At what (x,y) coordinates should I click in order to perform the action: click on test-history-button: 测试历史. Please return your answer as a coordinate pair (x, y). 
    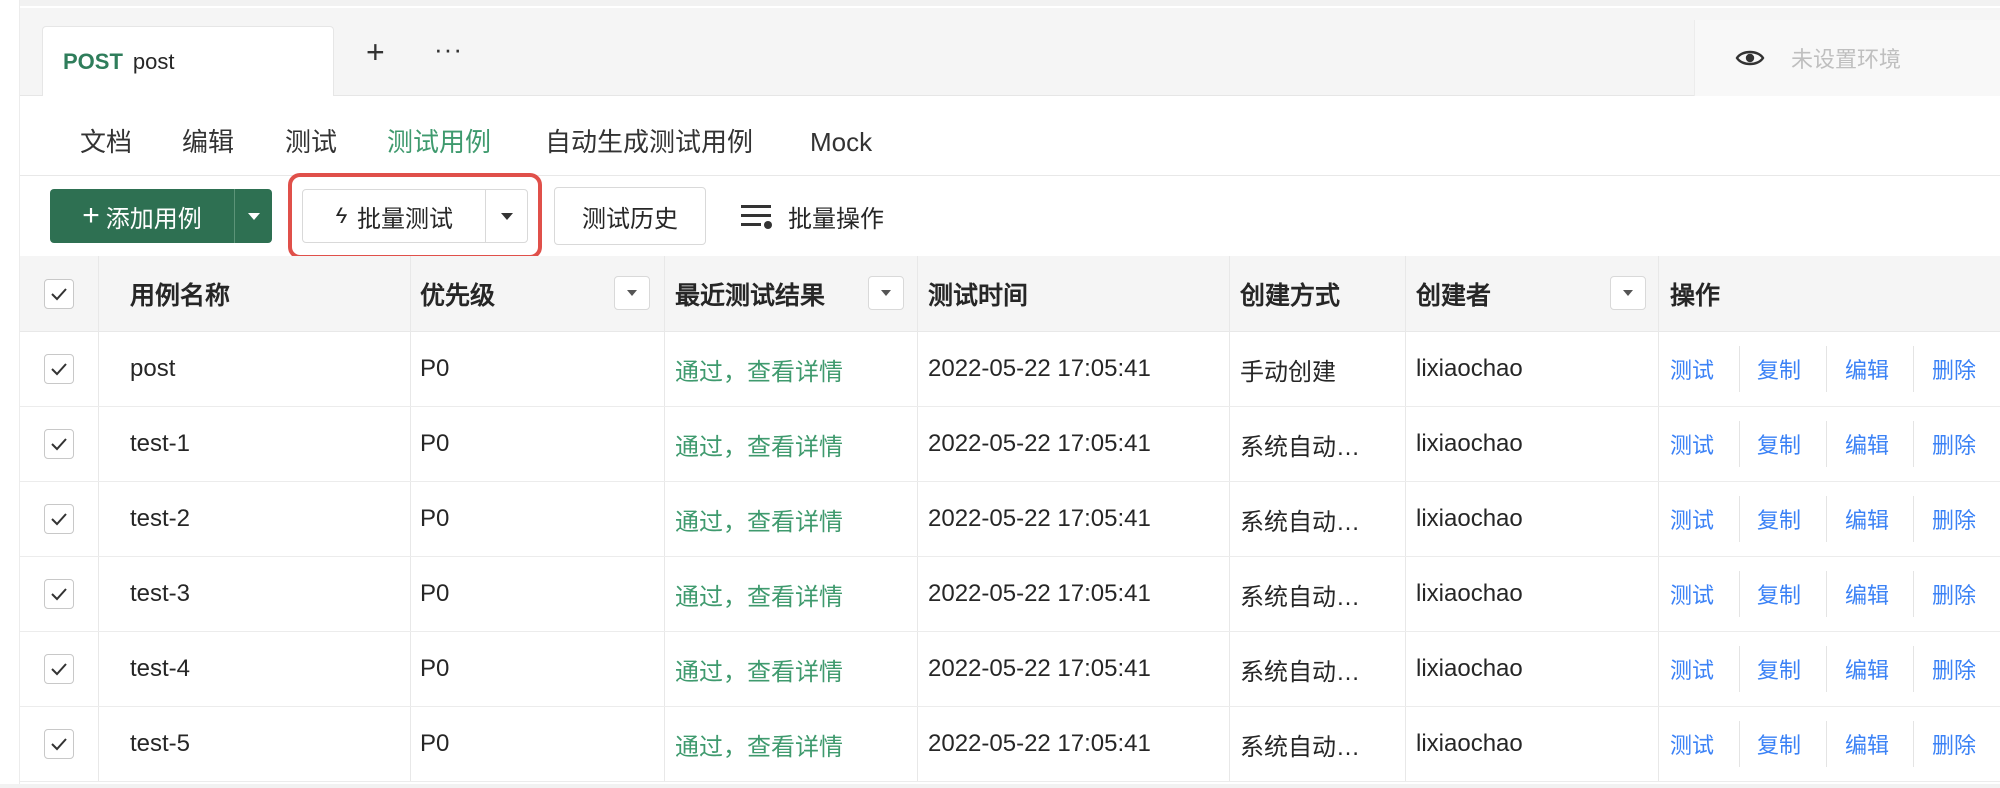
    Looking at the image, I should click on (630, 216).